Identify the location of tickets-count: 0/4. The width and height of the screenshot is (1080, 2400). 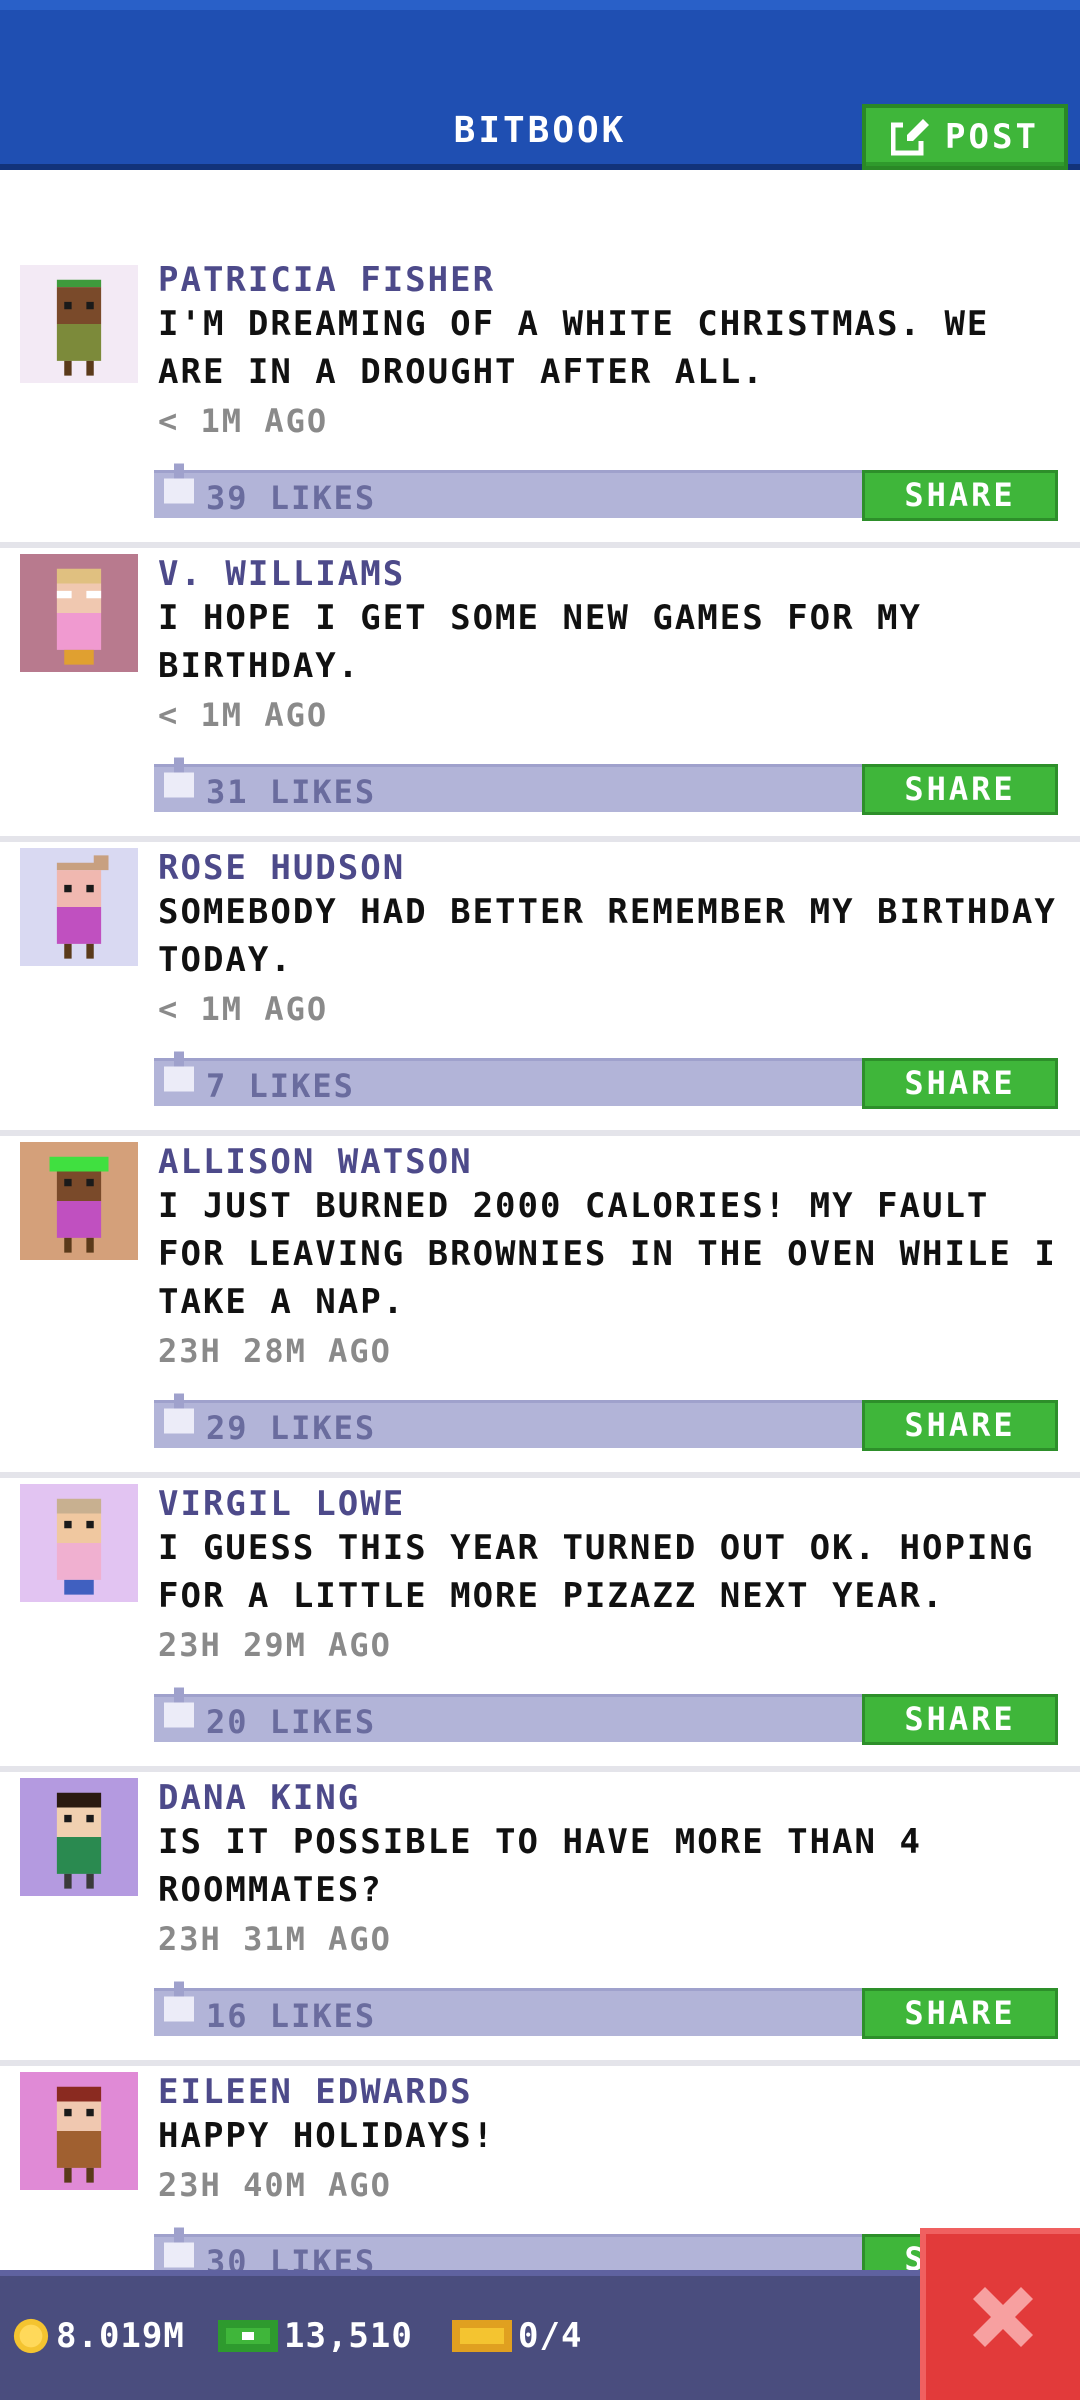
(550, 2336).